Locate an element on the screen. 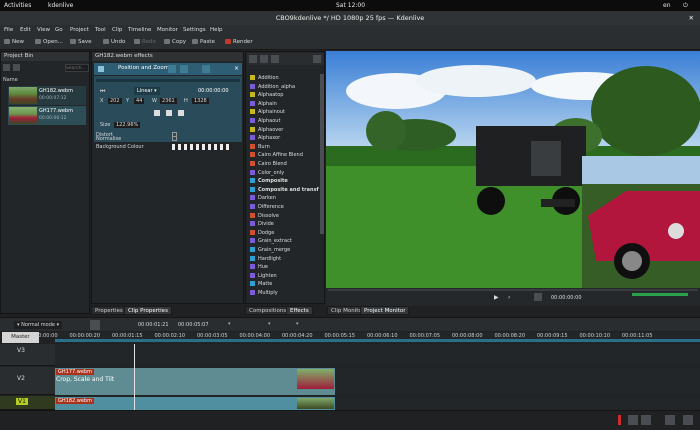  play-timeline-icon is located at coordinates (95, 325).